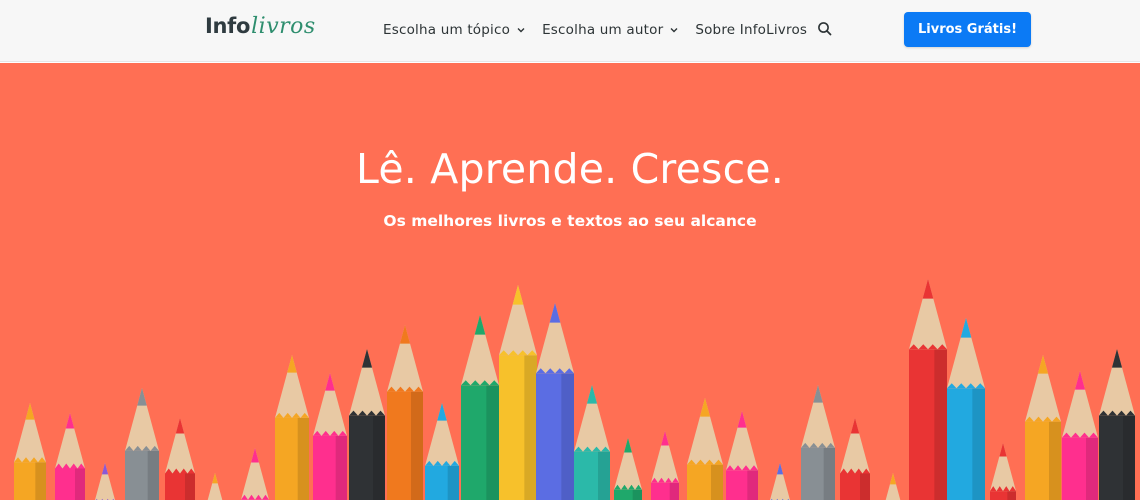 The height and width of the screenshot is (500, 1140). Describe the element at coordinates (603, 30) in the screenshot. I see `nav-item-autor-label: Escolha um autor` at that location.